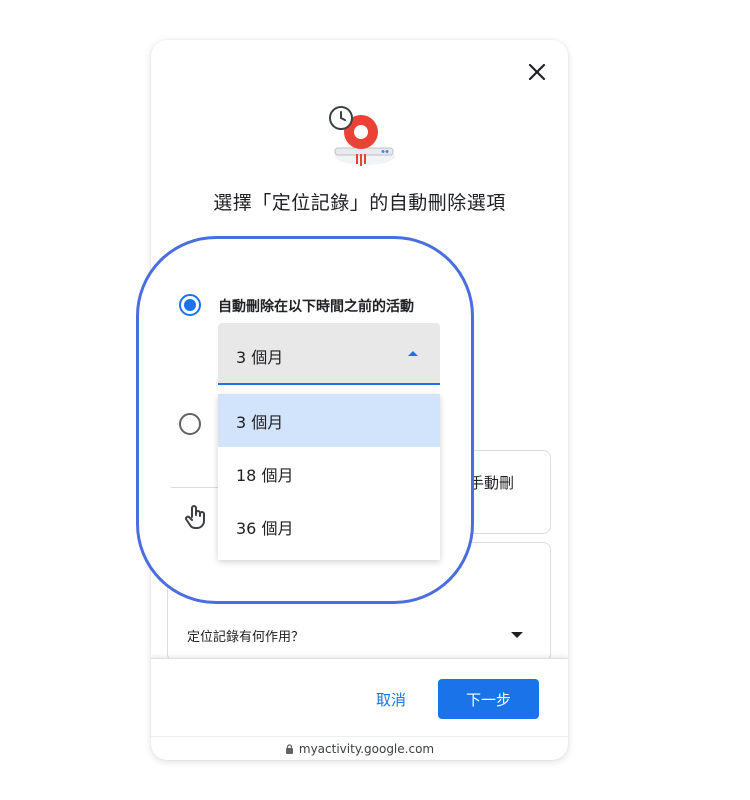 This screenshot has height=800, width=750. What do you see at coordinates (492, 483) in the screenshot?
I see `manual-delete-label: 手動刪` at bounding box center [492, 483].